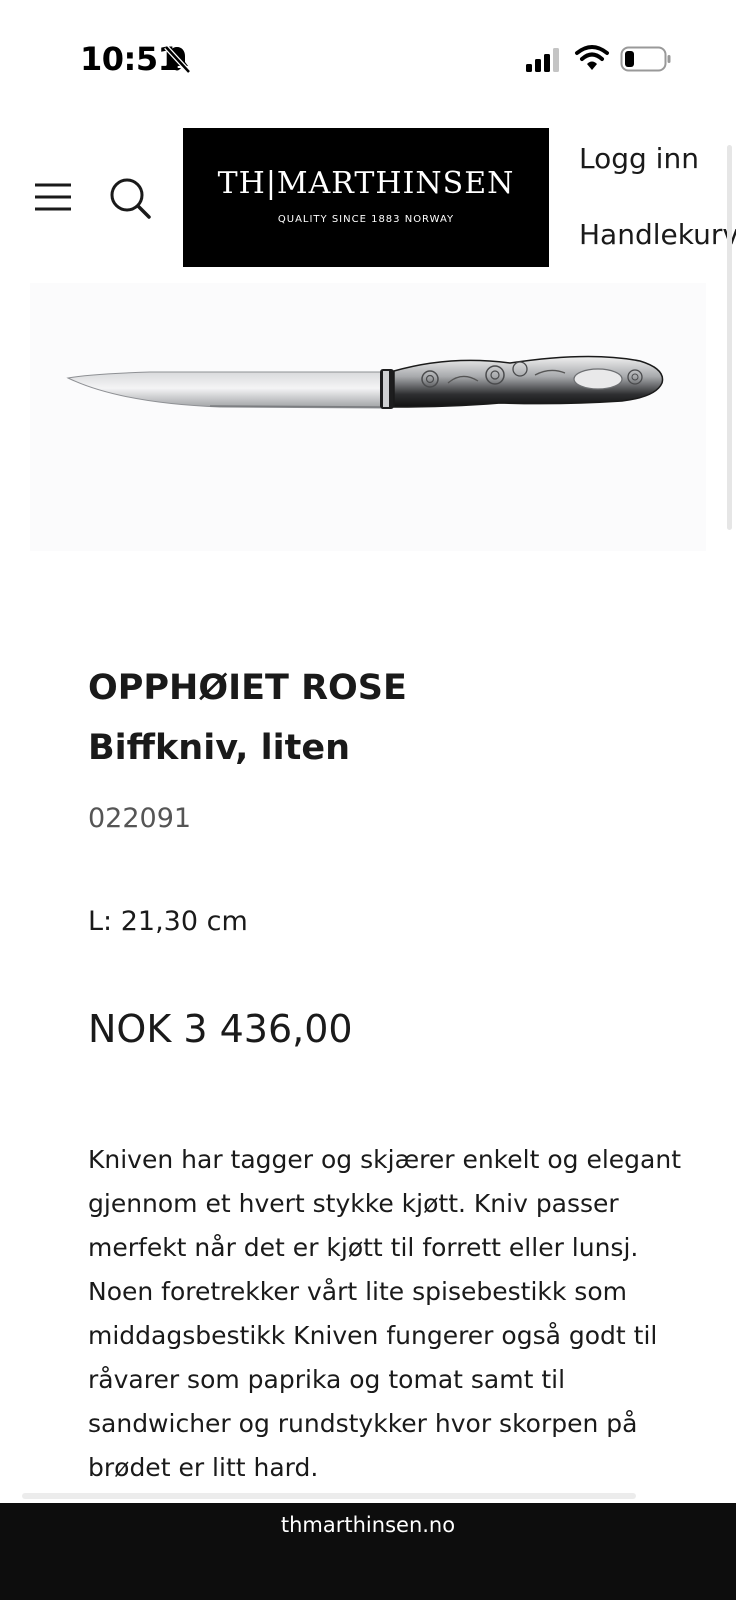 The width and height of the screenshot is (736, 1600). I want to click on knife-image, so click(365, 382).